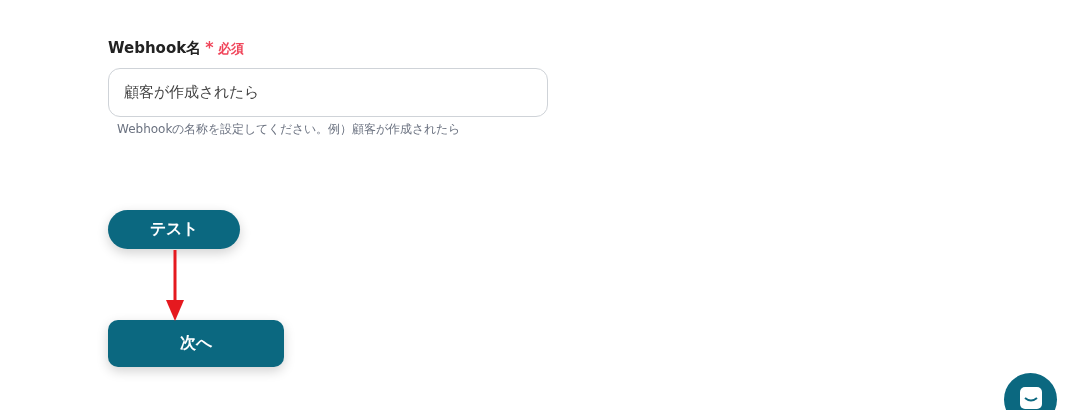 The height and width of the screenshot is (410, 1074). Describe the element at coordinates (230, 49) in the screenshot. I see `required-text: 必須` at that location.